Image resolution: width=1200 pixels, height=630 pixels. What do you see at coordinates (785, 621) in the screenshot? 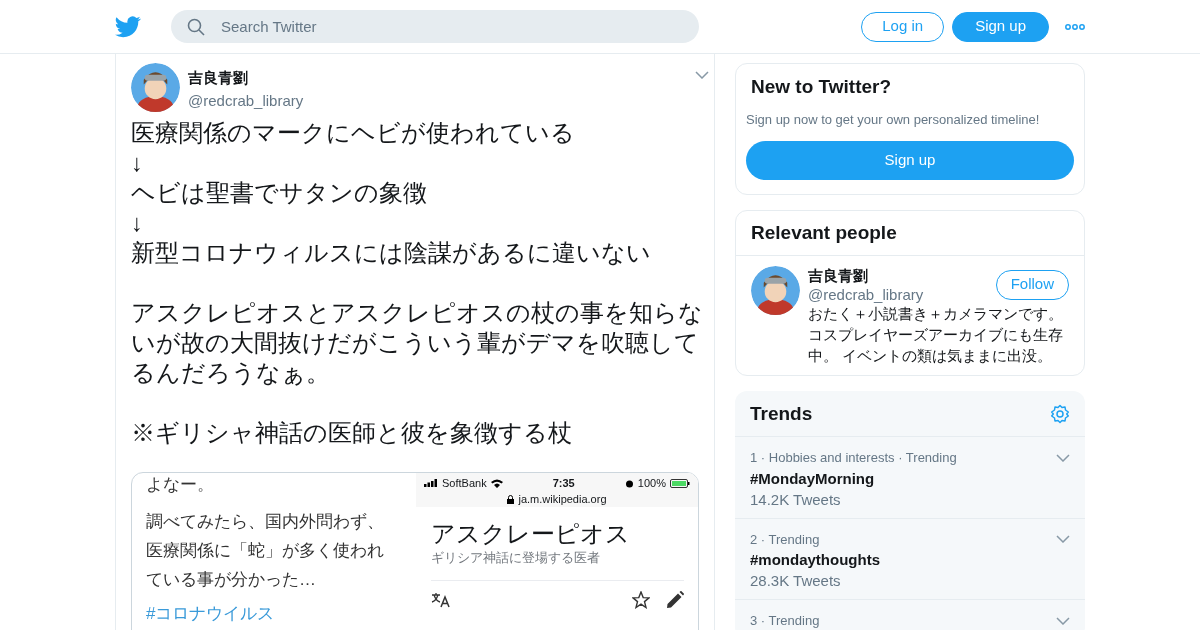
I see `trend-context: 3 · Trending` at bounding box center [785, 621].